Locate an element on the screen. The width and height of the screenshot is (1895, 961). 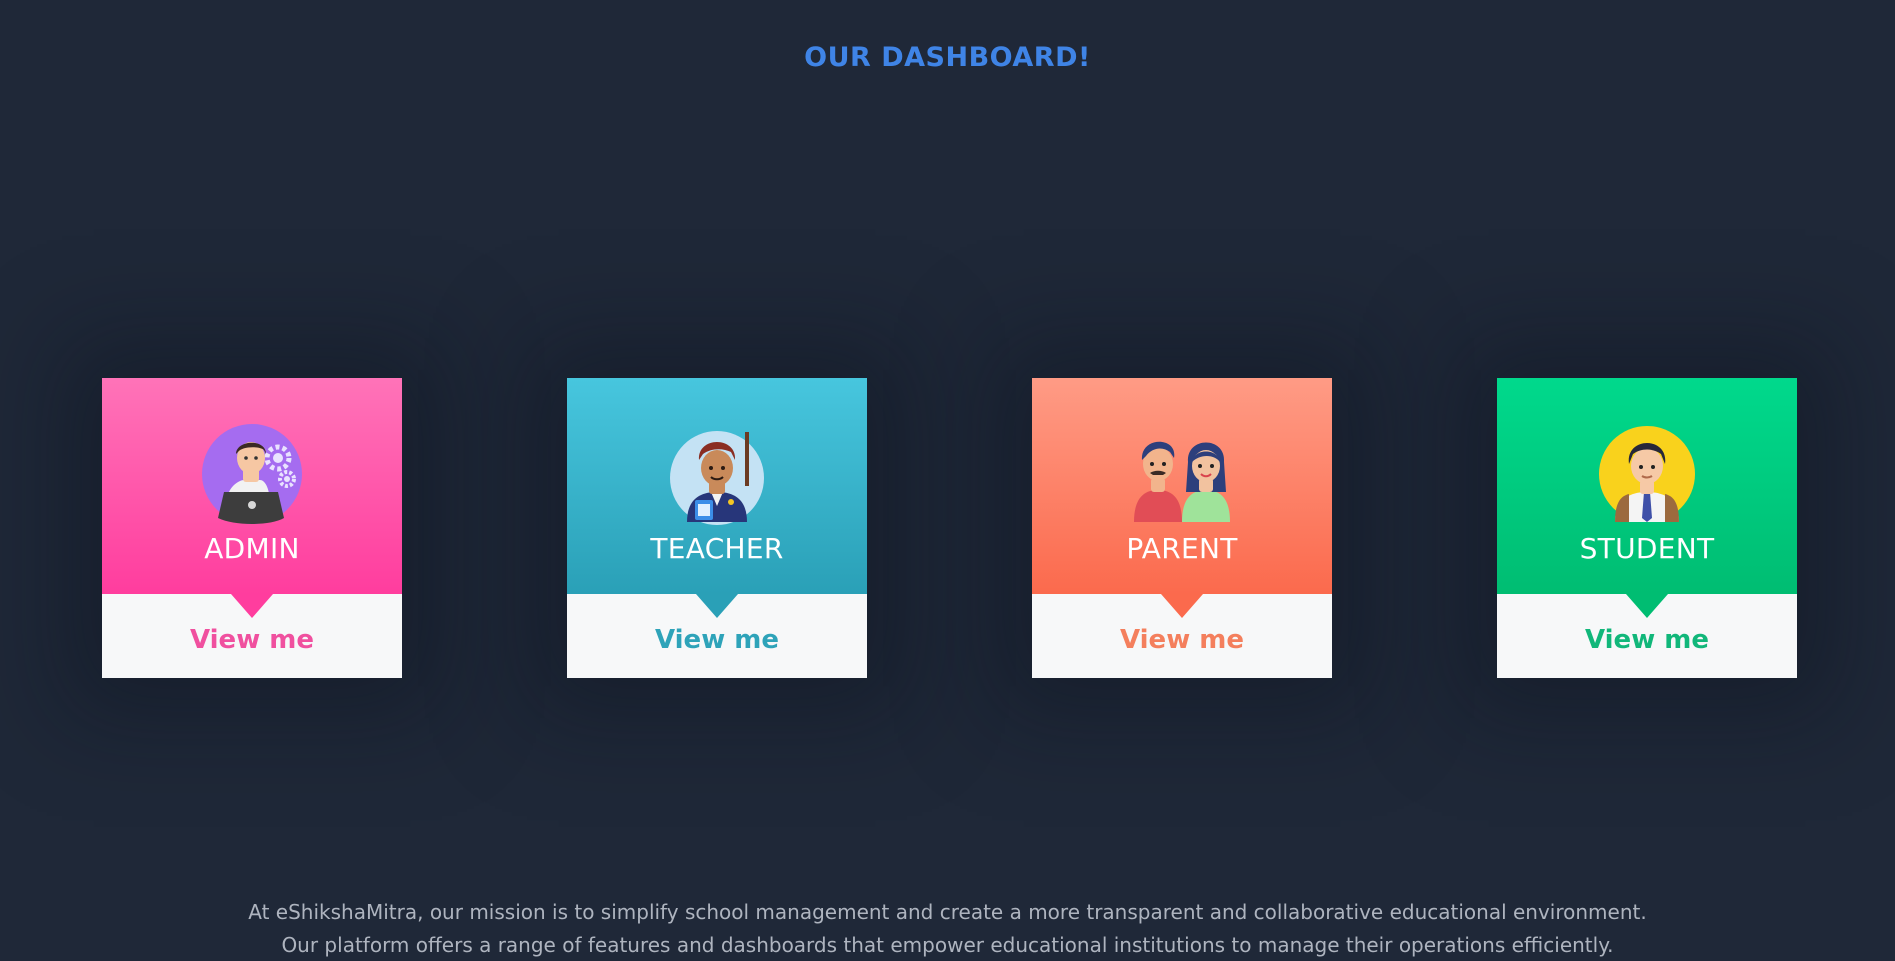
teacher-avatar-icon is located at coordinates (717, 478).